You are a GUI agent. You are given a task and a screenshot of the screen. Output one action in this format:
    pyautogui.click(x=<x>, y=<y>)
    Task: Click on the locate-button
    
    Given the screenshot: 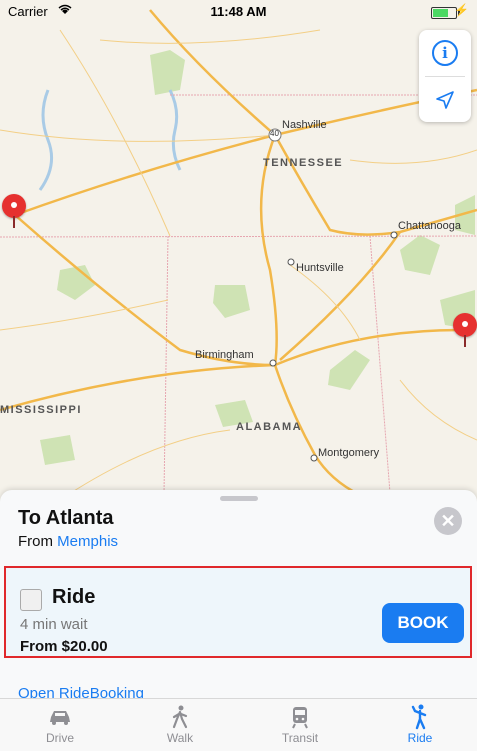 What is the action you would take?
    pyautogui.click(x=445, y=100)
    